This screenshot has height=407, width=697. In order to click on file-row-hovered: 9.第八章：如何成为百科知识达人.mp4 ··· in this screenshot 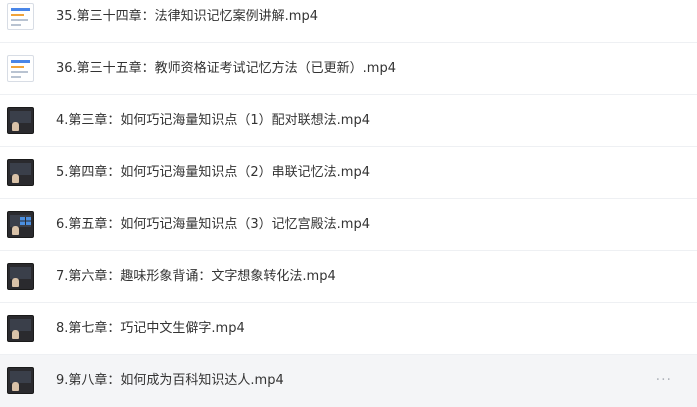, I will do `click(348, 381)`.